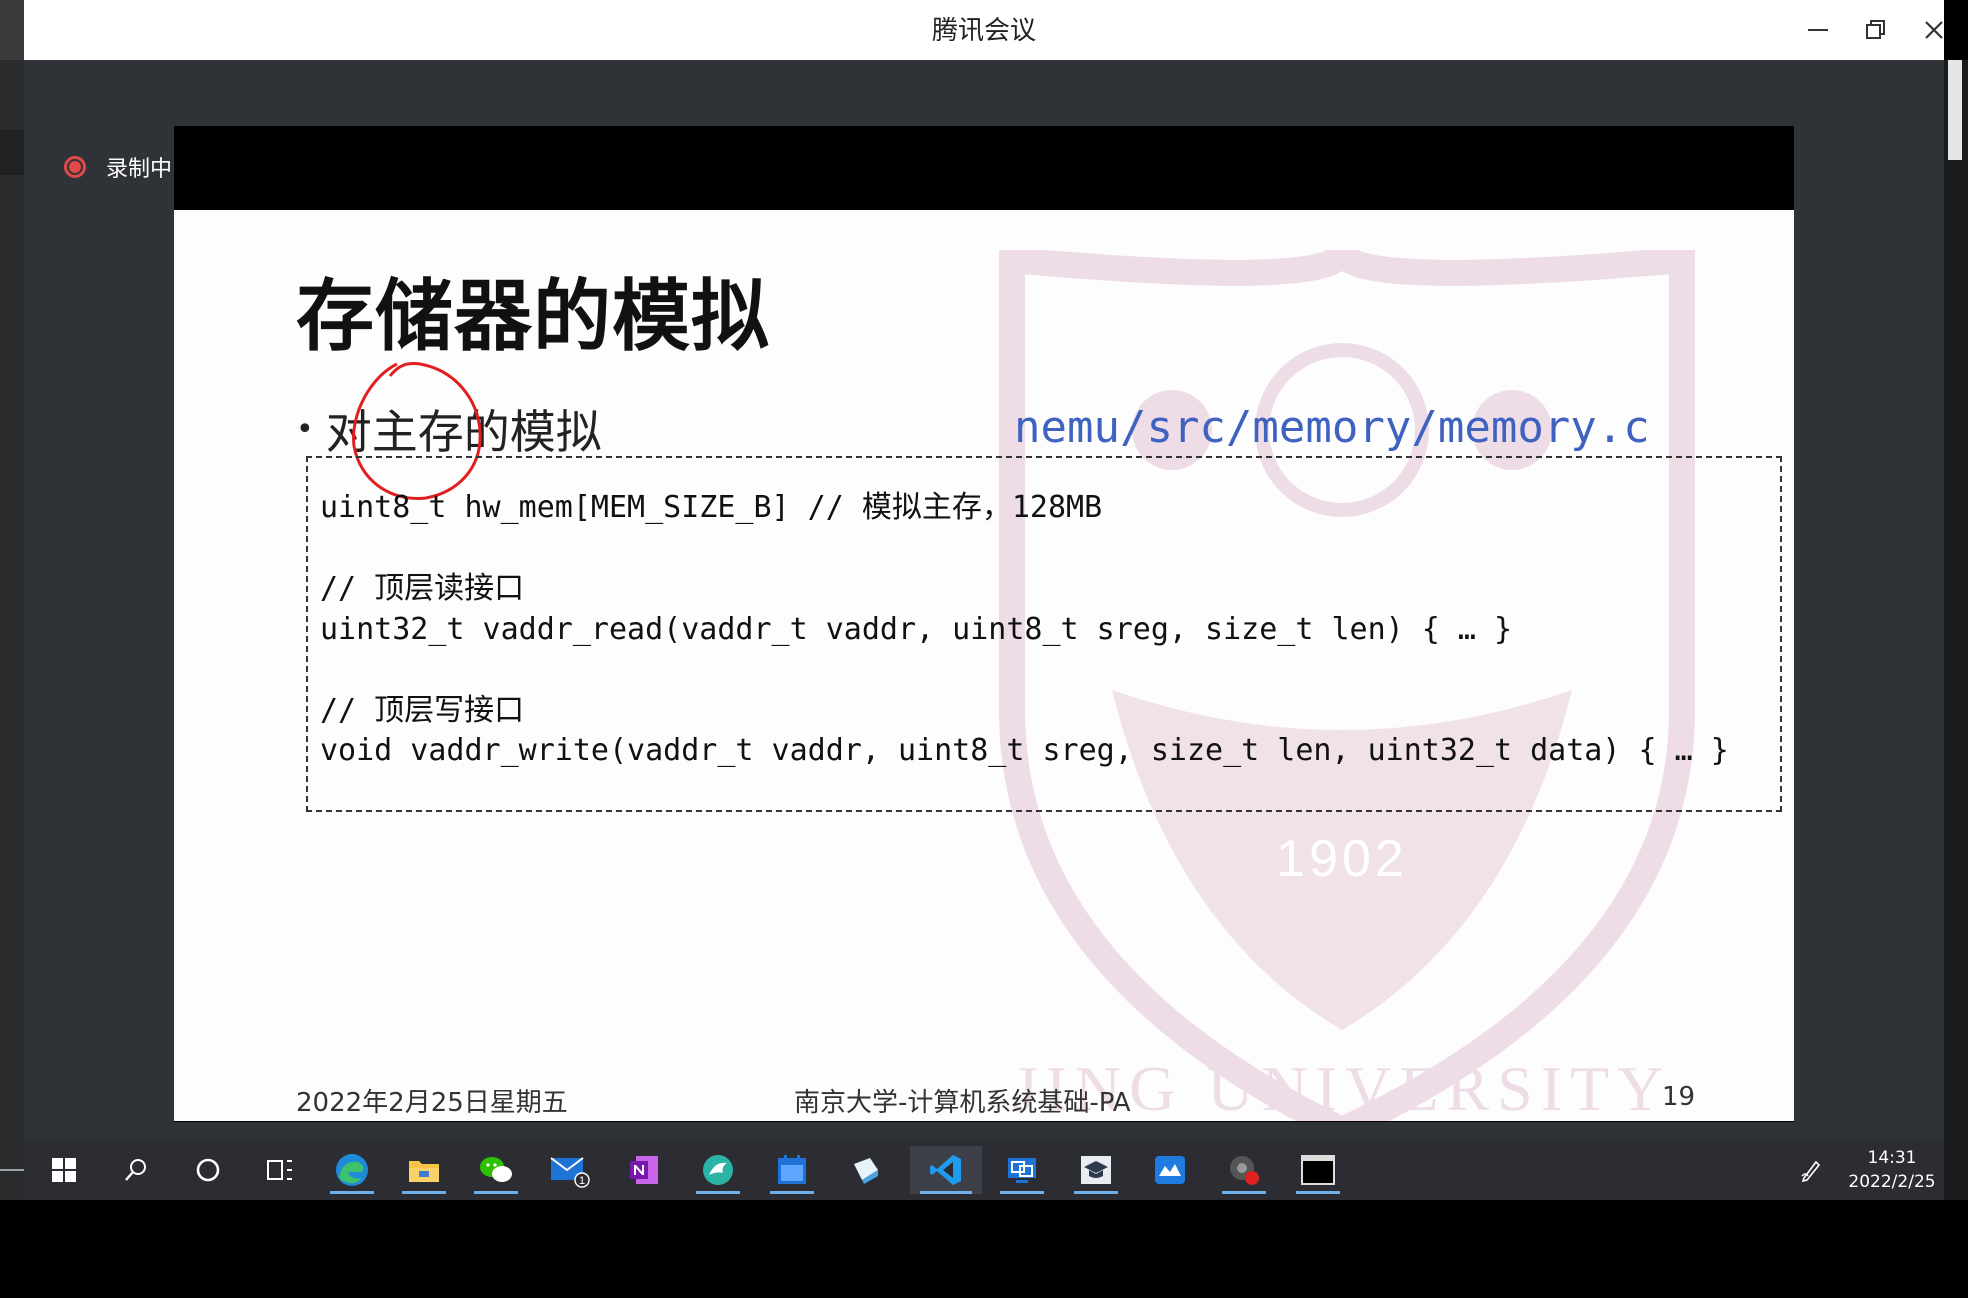  What do you see at coordinates (12, 600) in the screenshot?
I see `left-edge` at bounding box center [12, 600].